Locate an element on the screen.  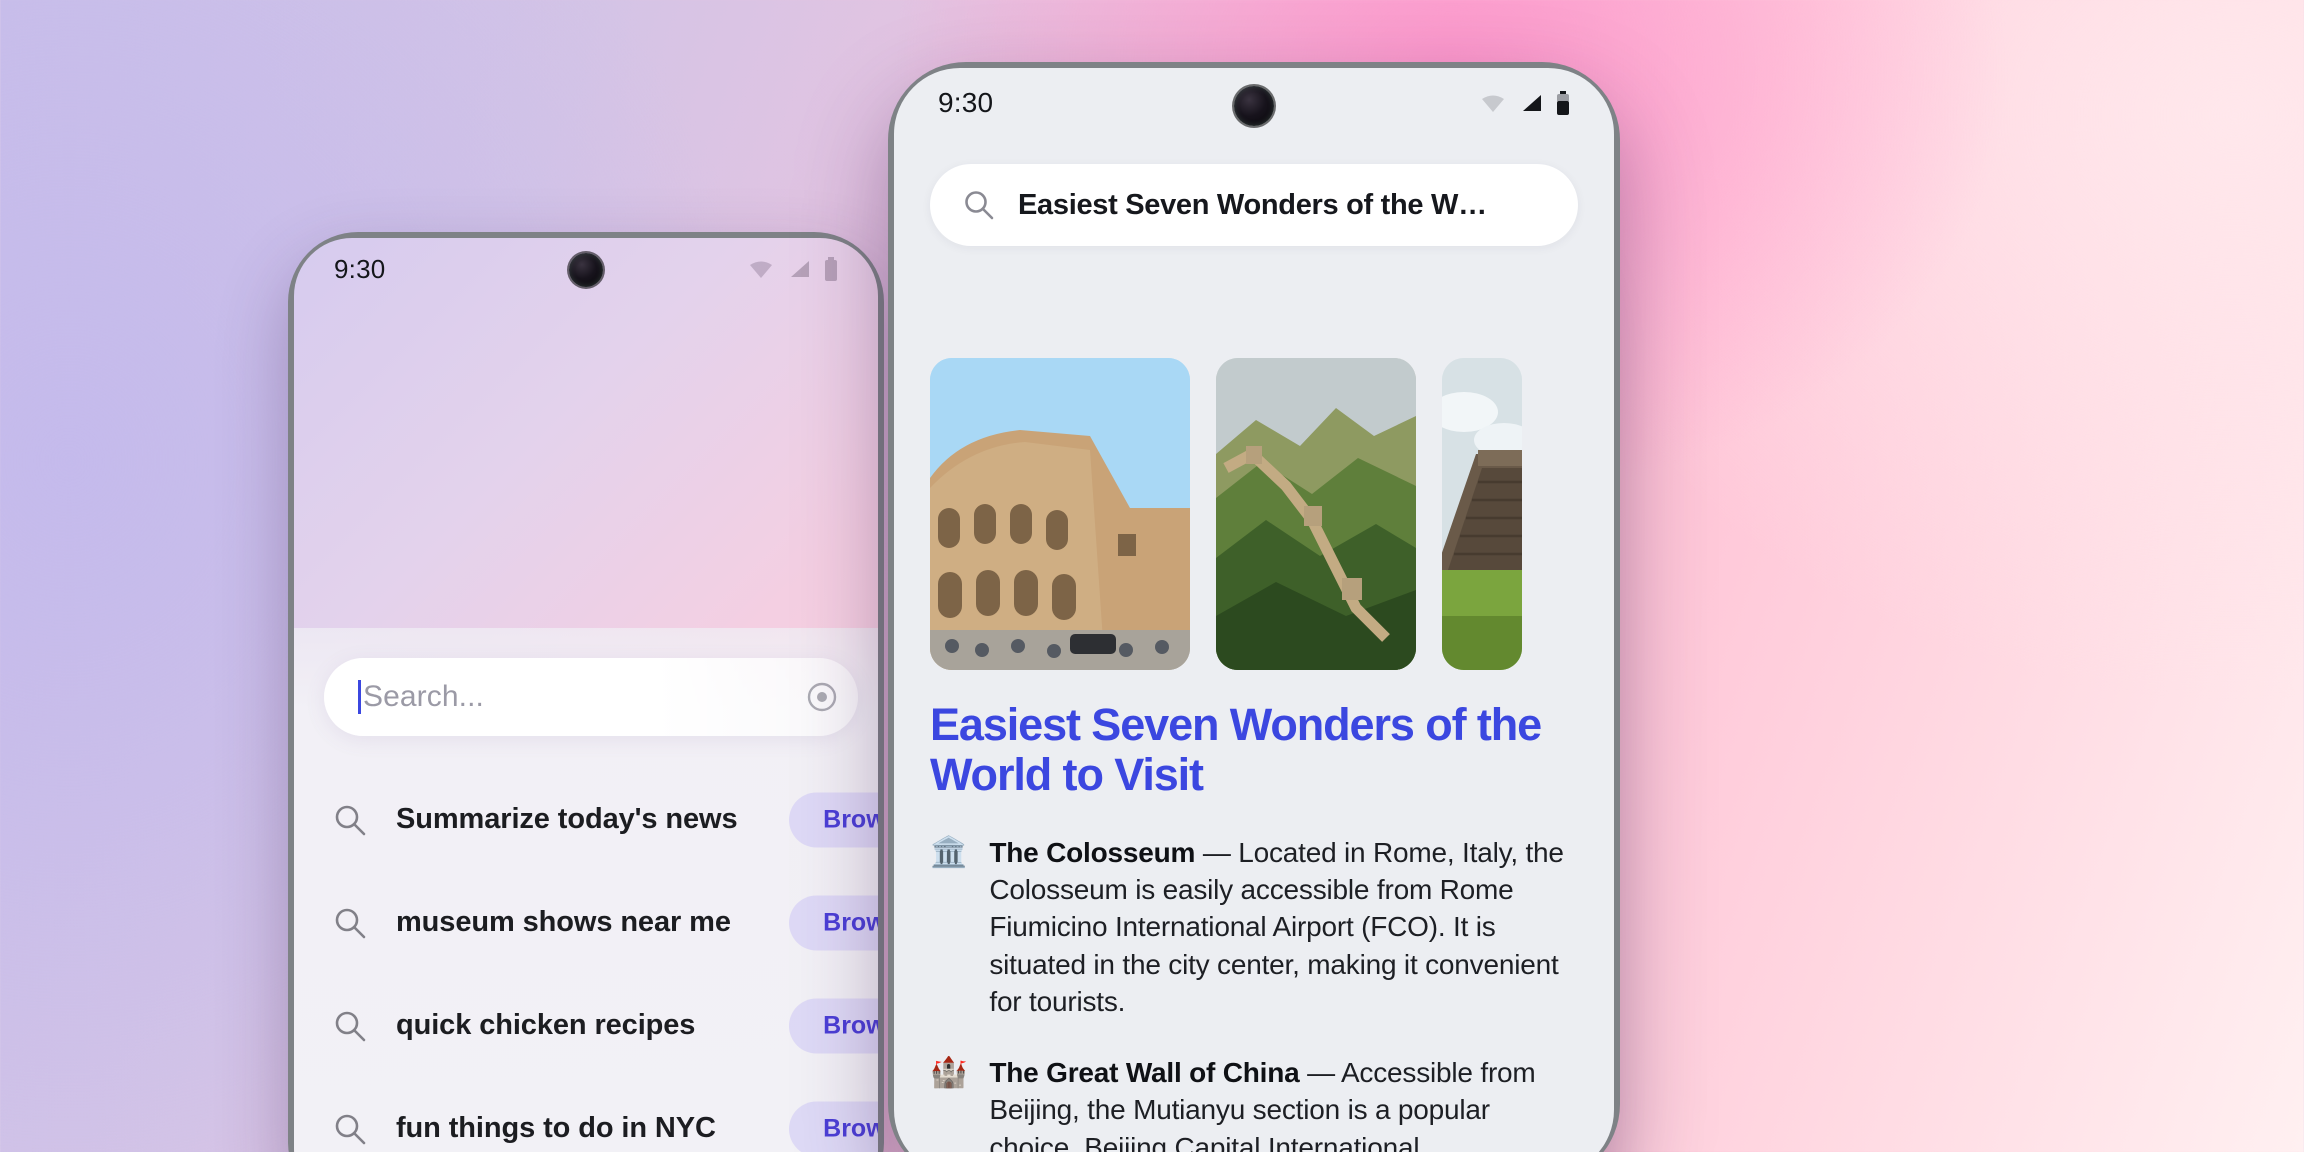
image-great-wall is located at coordinates (1316, 514).